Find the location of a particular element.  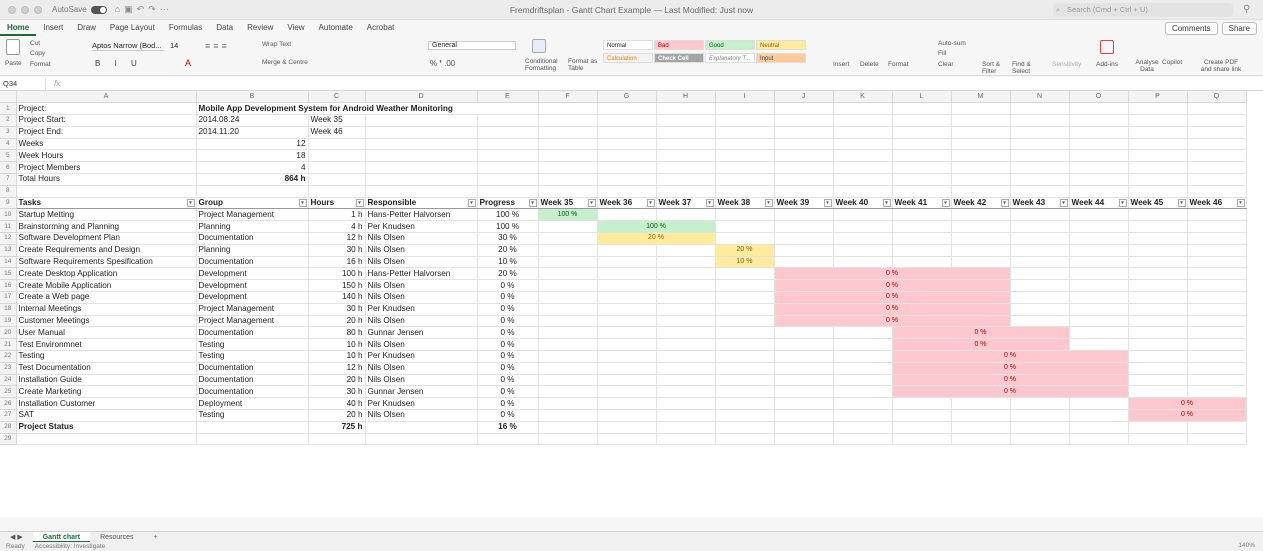

column-header-n: N is located at coordinates (1040, 97).